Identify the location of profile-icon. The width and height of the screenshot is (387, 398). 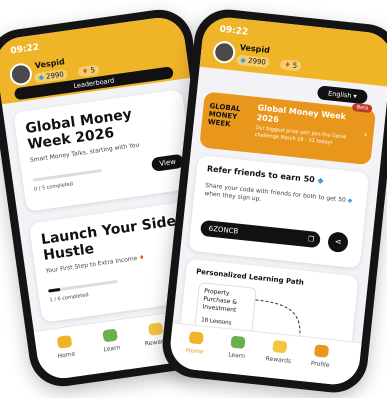
(321, 351).